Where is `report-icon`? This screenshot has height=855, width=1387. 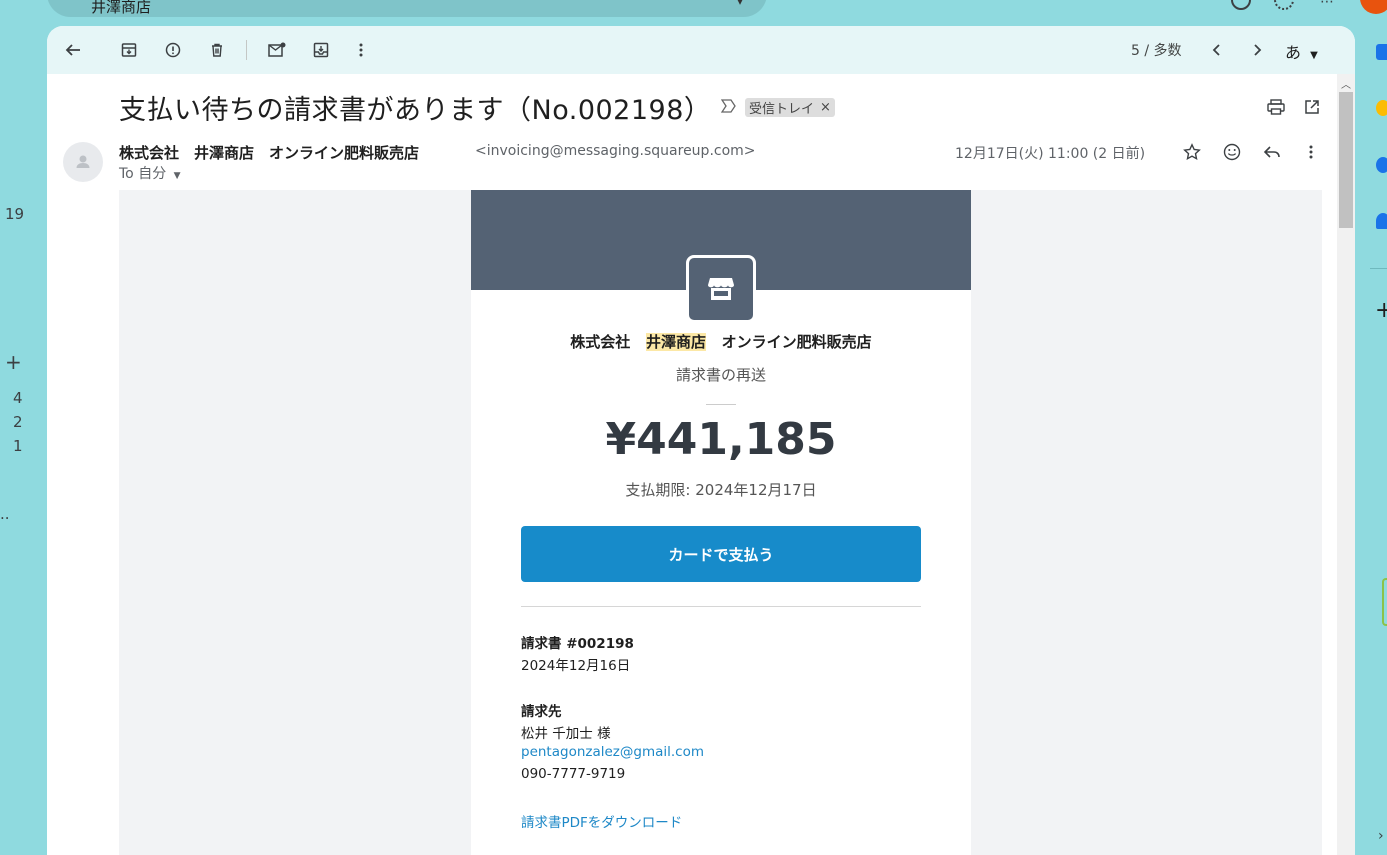 report-icon is located at coordinates (173, 50).